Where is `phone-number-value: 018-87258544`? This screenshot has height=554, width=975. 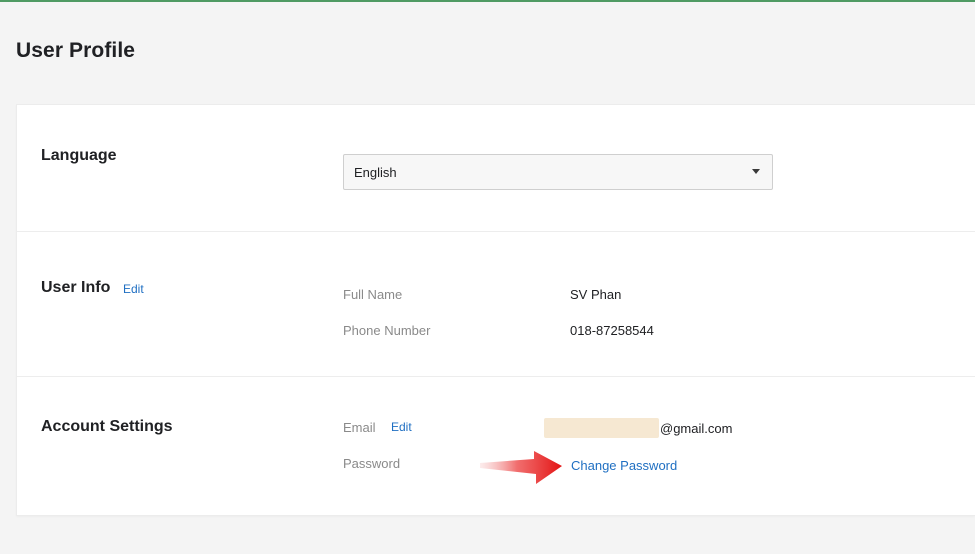 phone-number-value: 018-87258544 is located at coordinates (612, 330).